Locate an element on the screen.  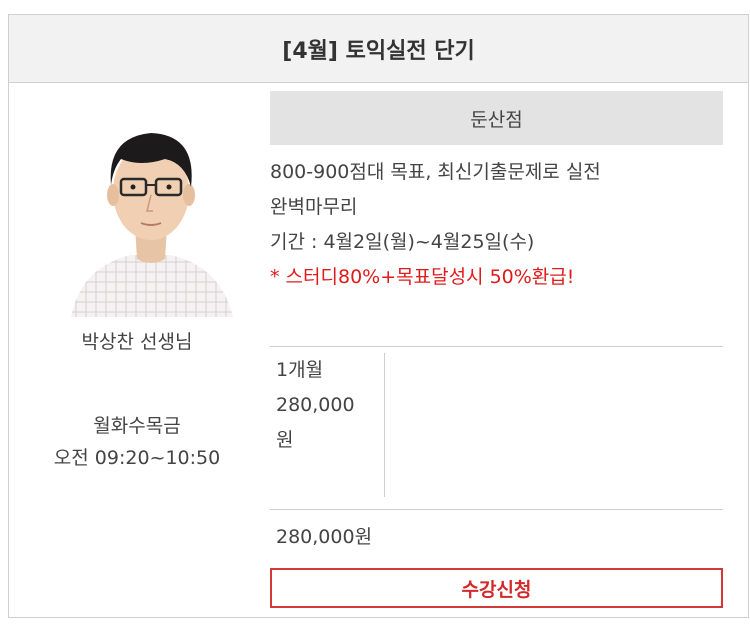
schedule-time: 오전 09:20~10:50 is located at coordinates (137, 458).